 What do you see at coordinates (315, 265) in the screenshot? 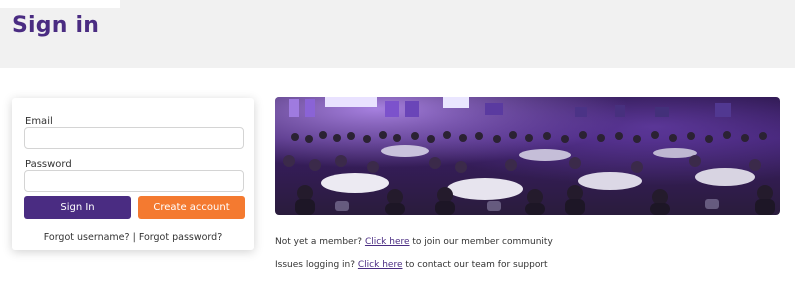
I see `issues-prefix: Issues logging in?` at bounding box center [315, 265].